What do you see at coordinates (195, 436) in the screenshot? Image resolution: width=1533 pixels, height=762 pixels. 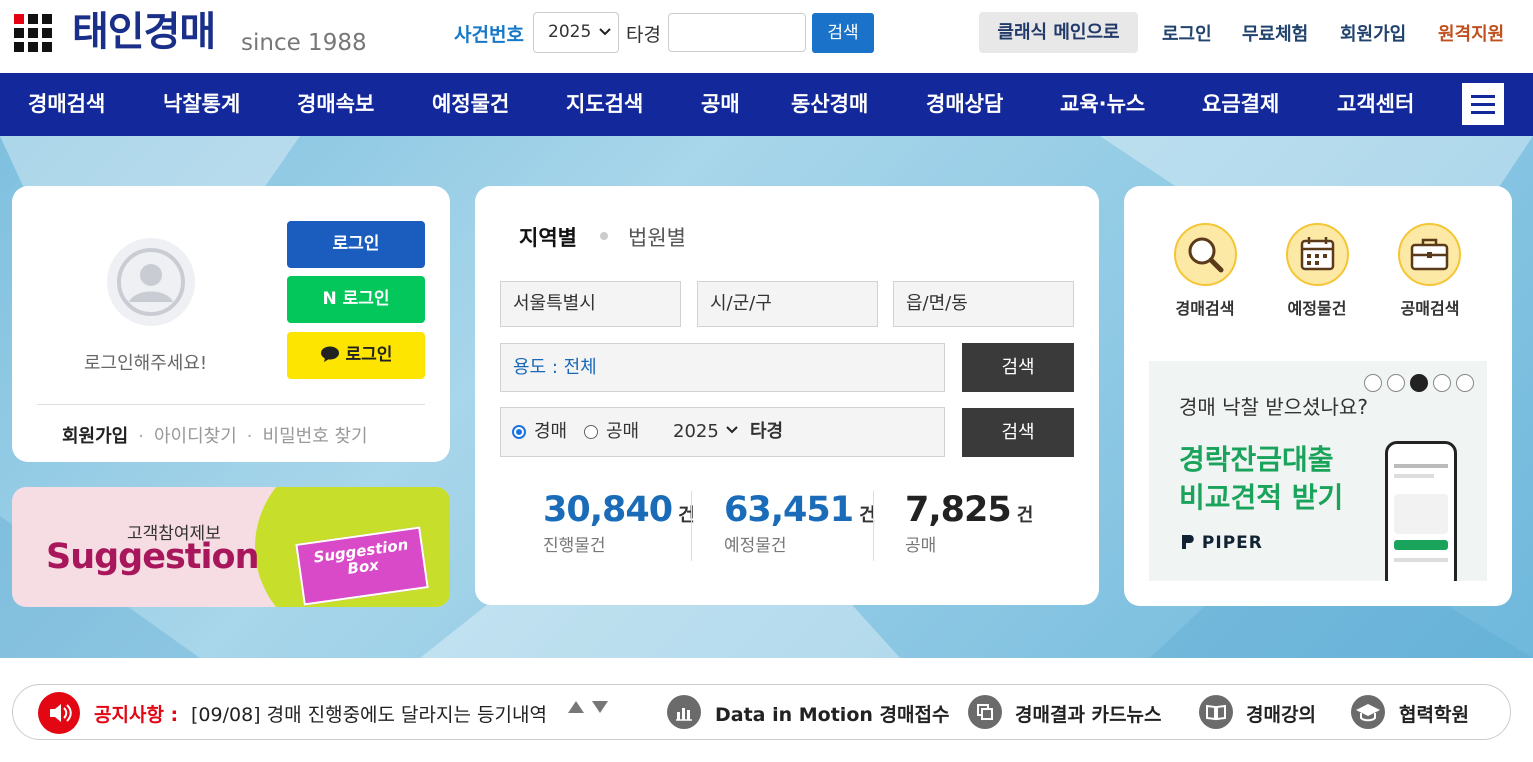 I see `find-id-link: 아이디찾기` at bounding box center [195, 436].